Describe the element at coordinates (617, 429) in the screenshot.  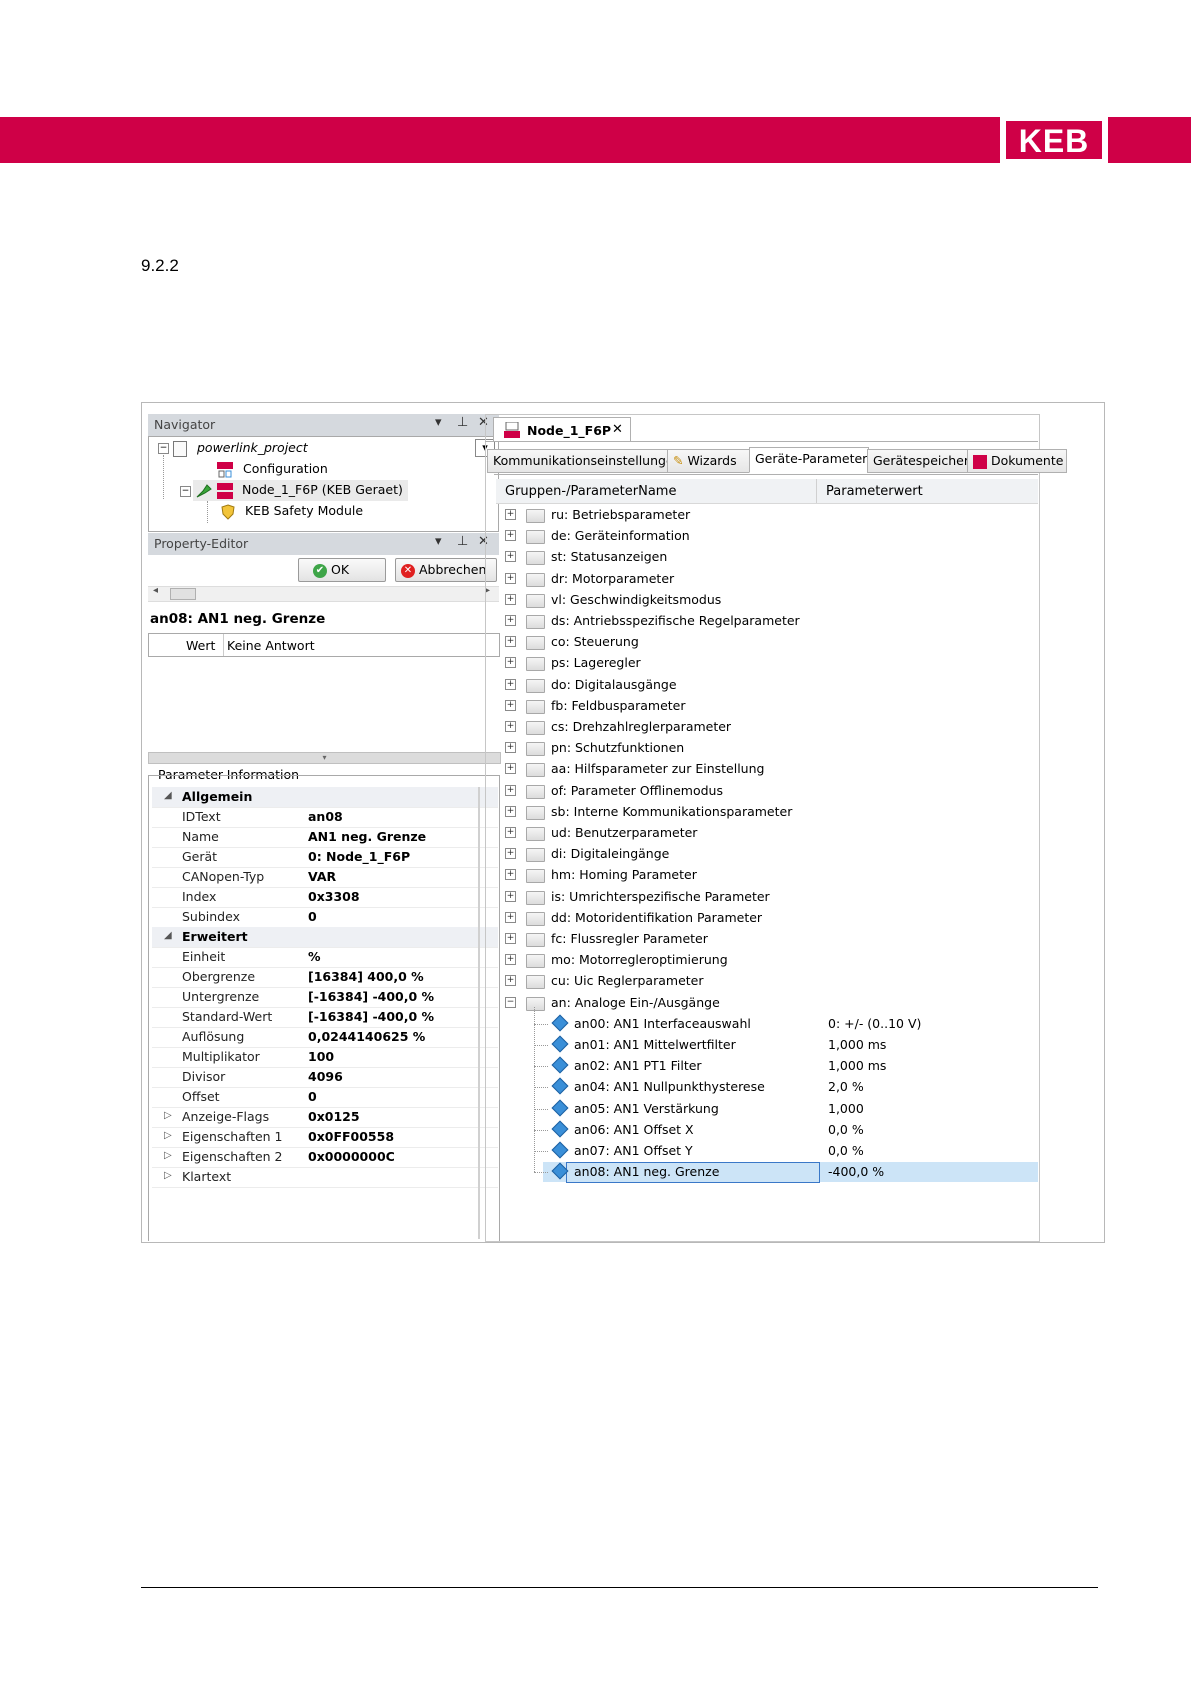
I see `close-tab-icon: ✕` at that location.